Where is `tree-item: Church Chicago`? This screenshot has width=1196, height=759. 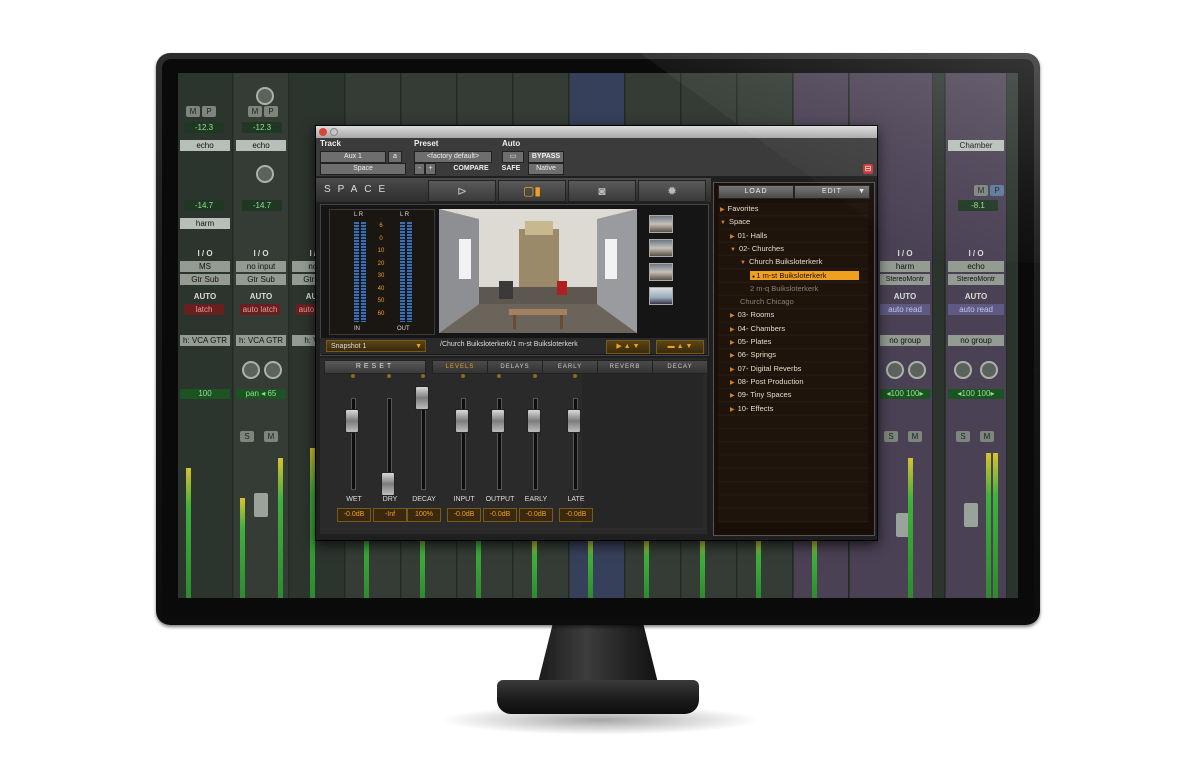 tree-item: Church Chicago is located at coordinates (767, 301).